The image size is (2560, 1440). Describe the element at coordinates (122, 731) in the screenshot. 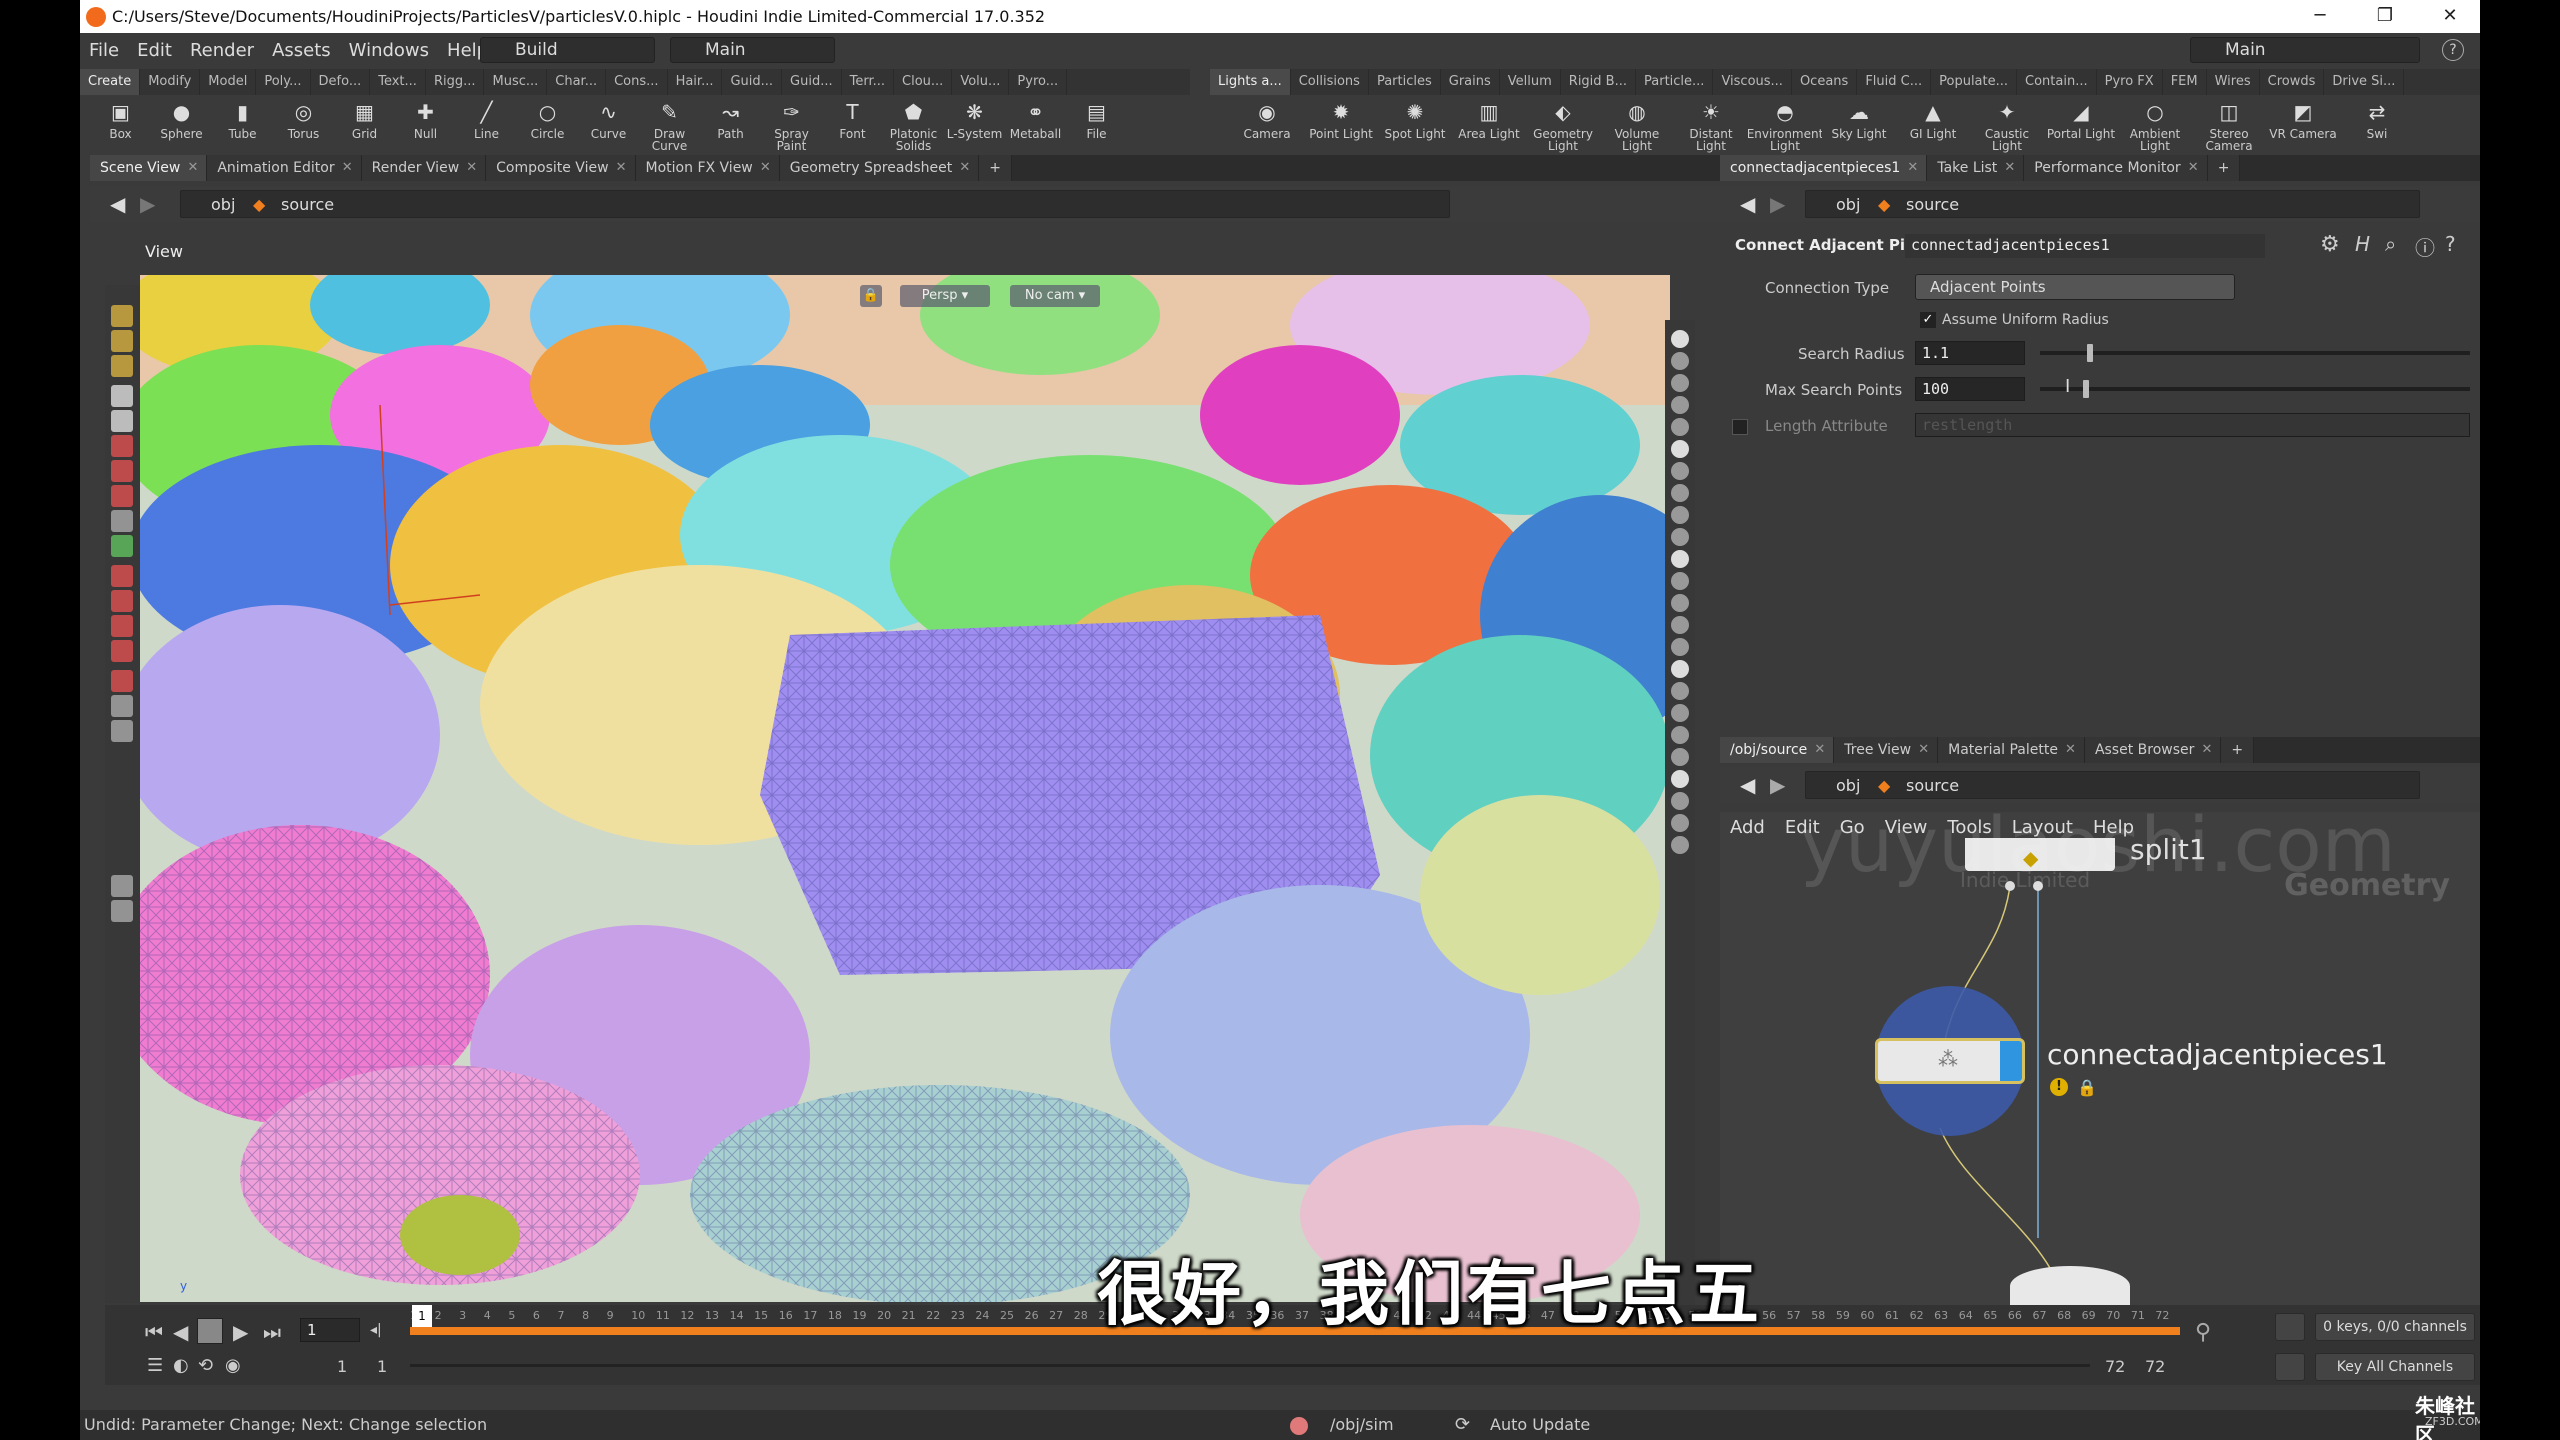

I see `display-icon` at that location.